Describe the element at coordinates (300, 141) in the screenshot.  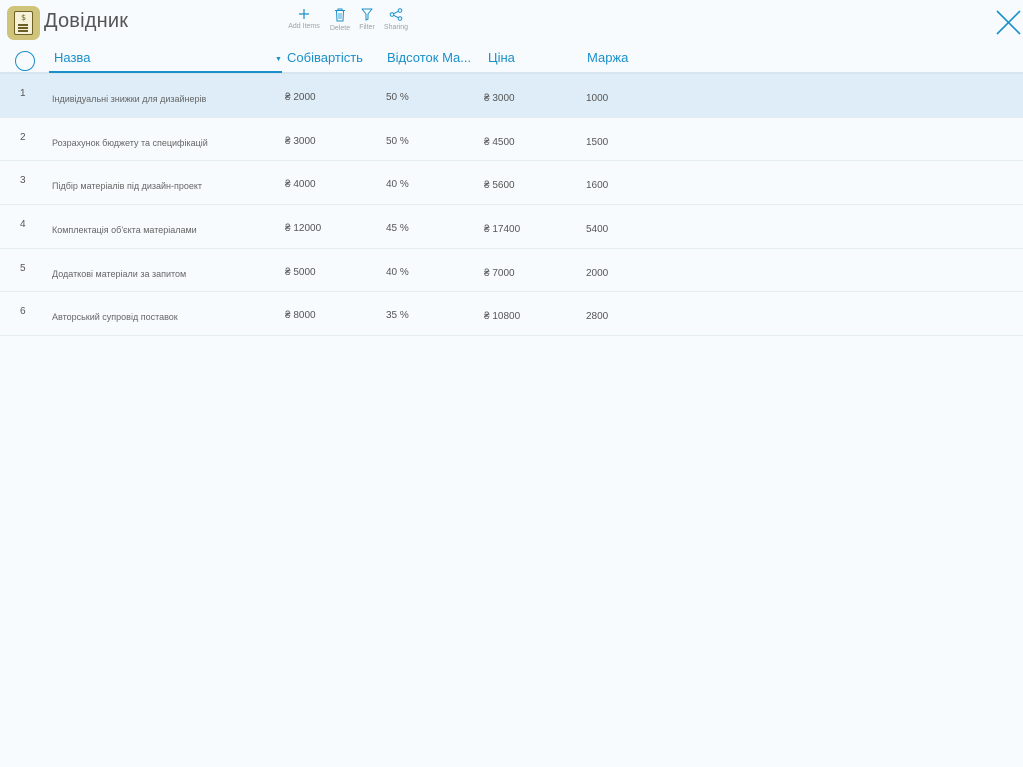
I see `row-cost: ₴ 3000` at that location.